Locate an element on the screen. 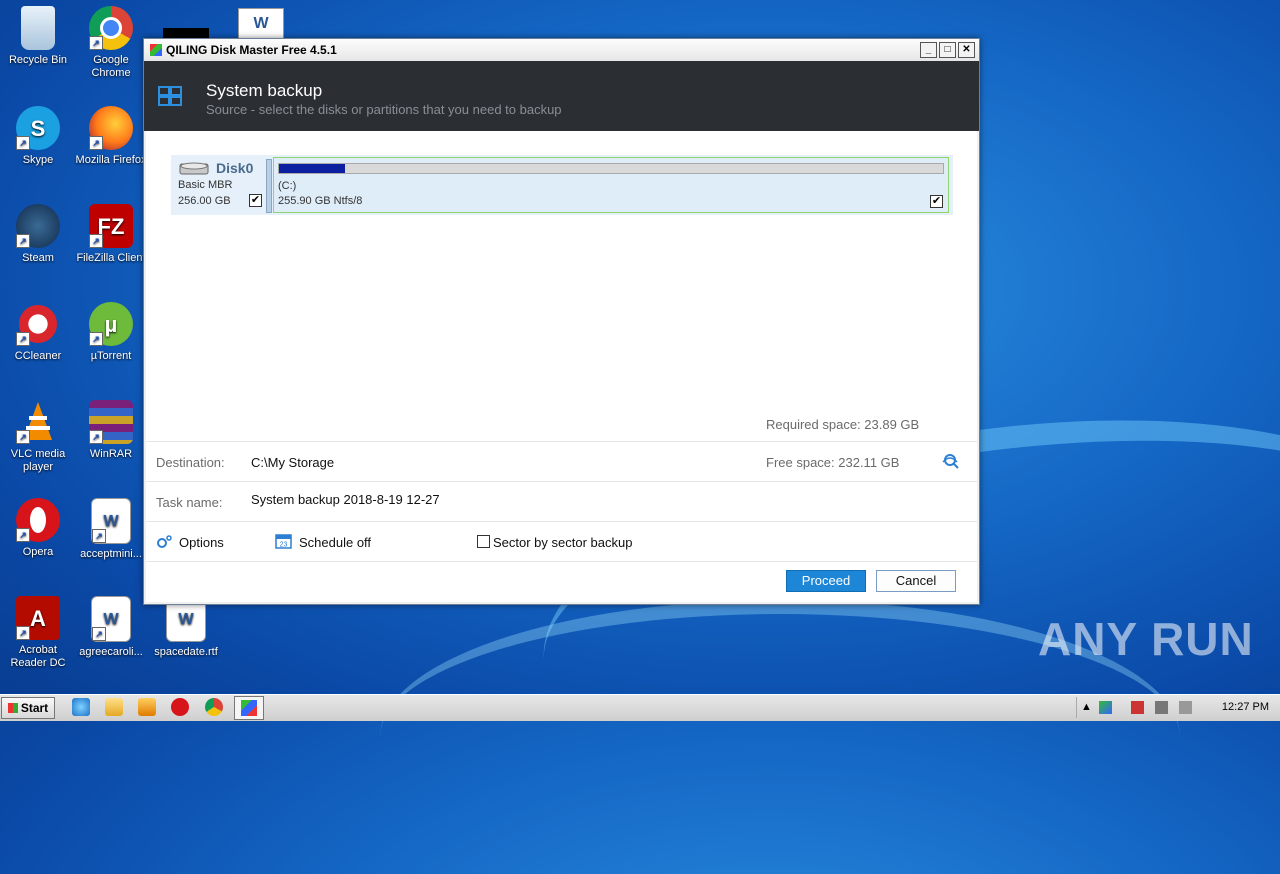  task-name-input: System backup 2018-8-19 12-27 is located at coordinates (345, 499).